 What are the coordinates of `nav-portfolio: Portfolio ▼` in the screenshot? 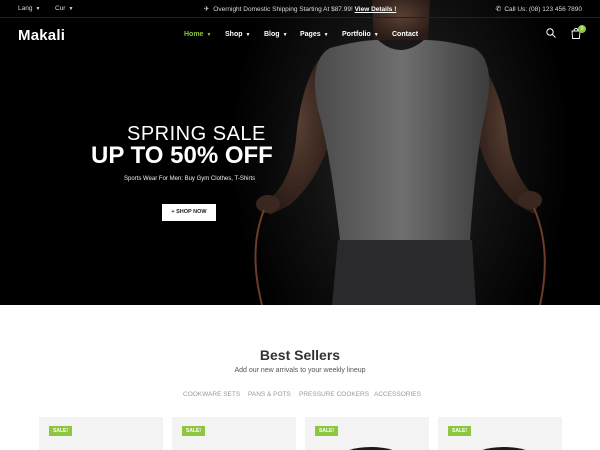 It's located at (360, 34).